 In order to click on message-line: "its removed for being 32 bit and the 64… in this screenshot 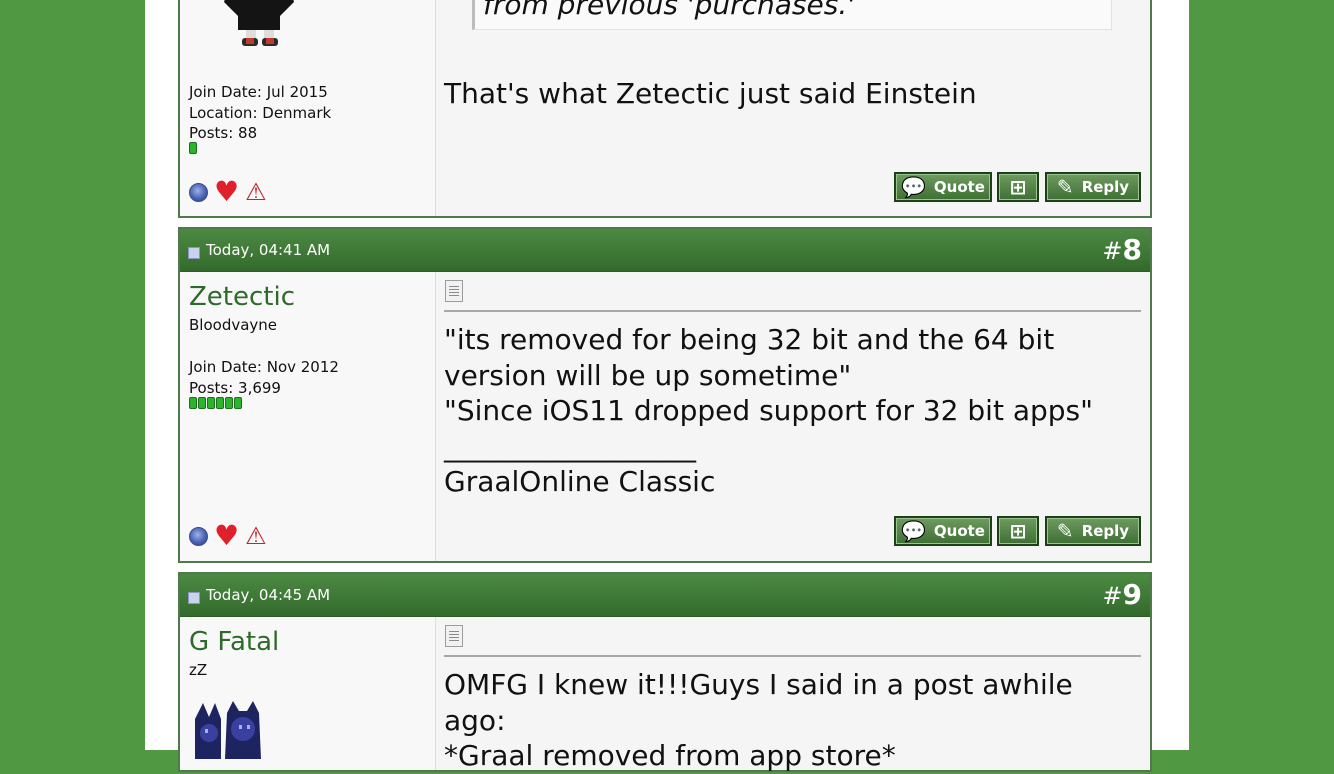, I will do `click(749, 339)`.